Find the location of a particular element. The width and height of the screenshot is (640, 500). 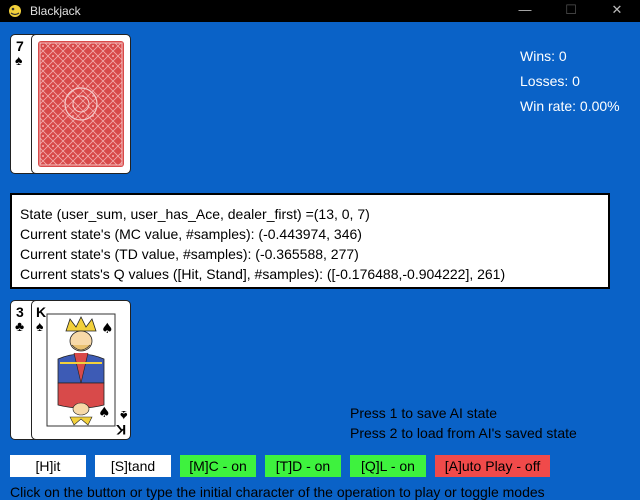

win-rate-stat: Win rate: 0.00% is located at coordinates (570, 106).